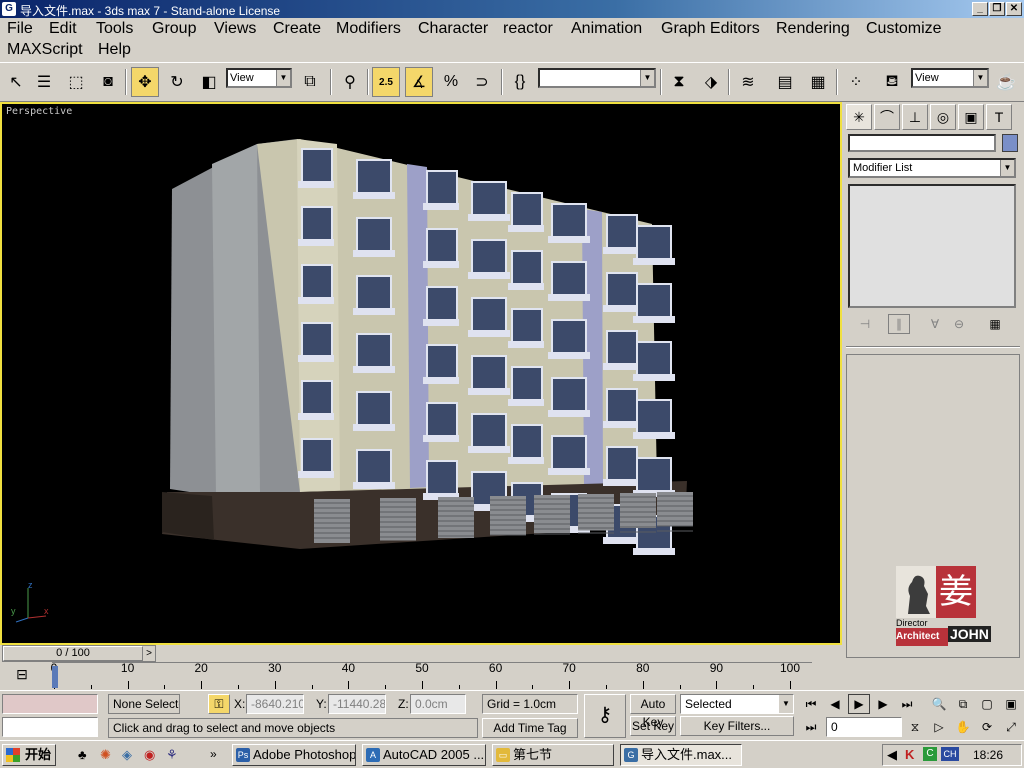  Describe the element at coordinates (1006, 82) in the screenshot. I see `quick-render-teapot-icon: ☕` at that location.